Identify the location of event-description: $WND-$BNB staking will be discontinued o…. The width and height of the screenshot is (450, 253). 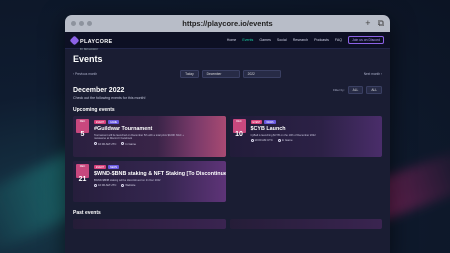
(127, 180).